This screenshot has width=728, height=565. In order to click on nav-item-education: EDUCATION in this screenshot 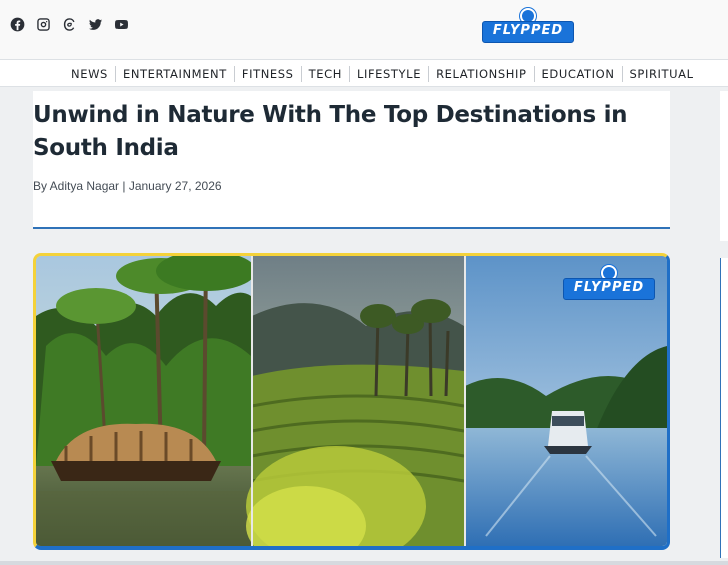, I will do `click(577, 74)`.